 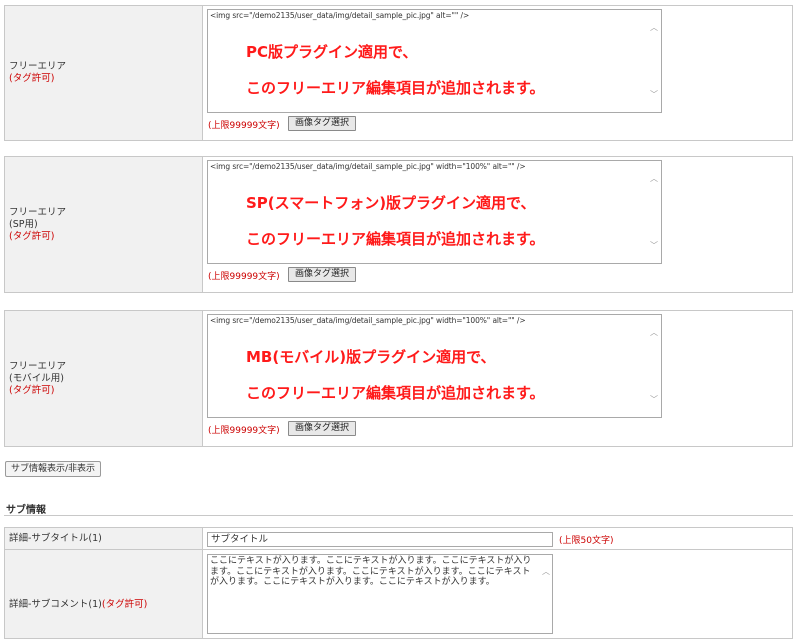 What do you see at coordinates (391, 203) in the screenshot?
I see `overlay-note-line1: SP(スマートフォン)版プラグイン適用で、` at bounding box center [391, 203].